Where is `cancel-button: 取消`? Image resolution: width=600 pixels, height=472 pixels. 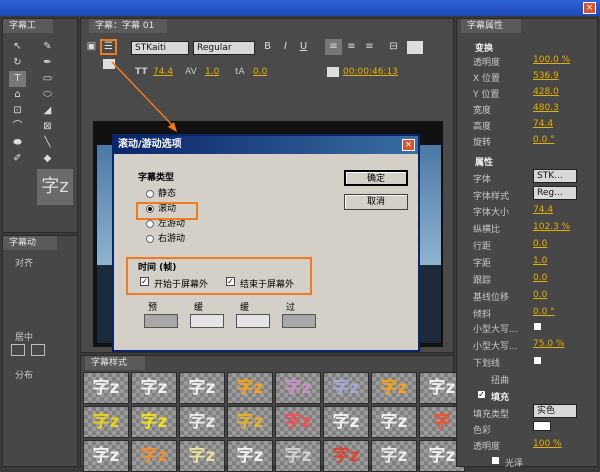 cancel-button: 取消 is located at coordinates (376, 202).